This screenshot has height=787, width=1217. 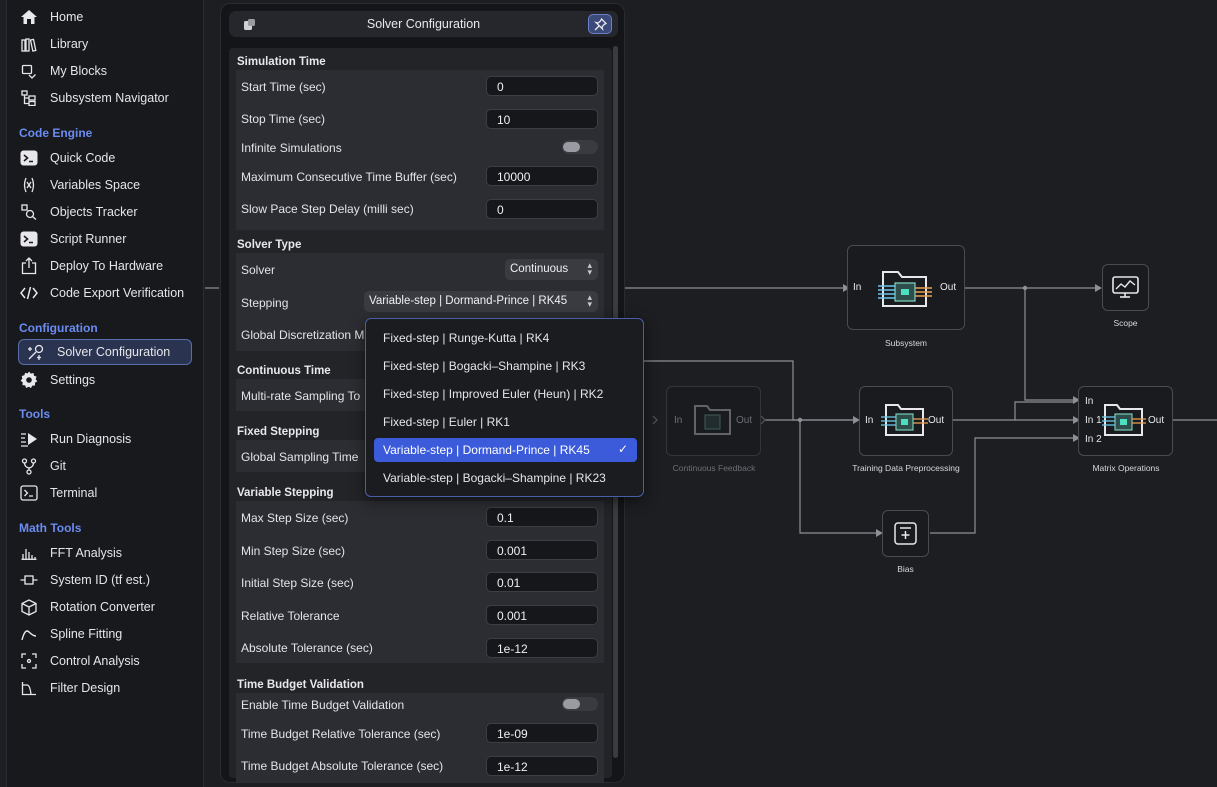 I want to click on dropdown-option-rk45: Variable-step | Dormand-Prince | RK45 ✓, so click(x=505, y=450).